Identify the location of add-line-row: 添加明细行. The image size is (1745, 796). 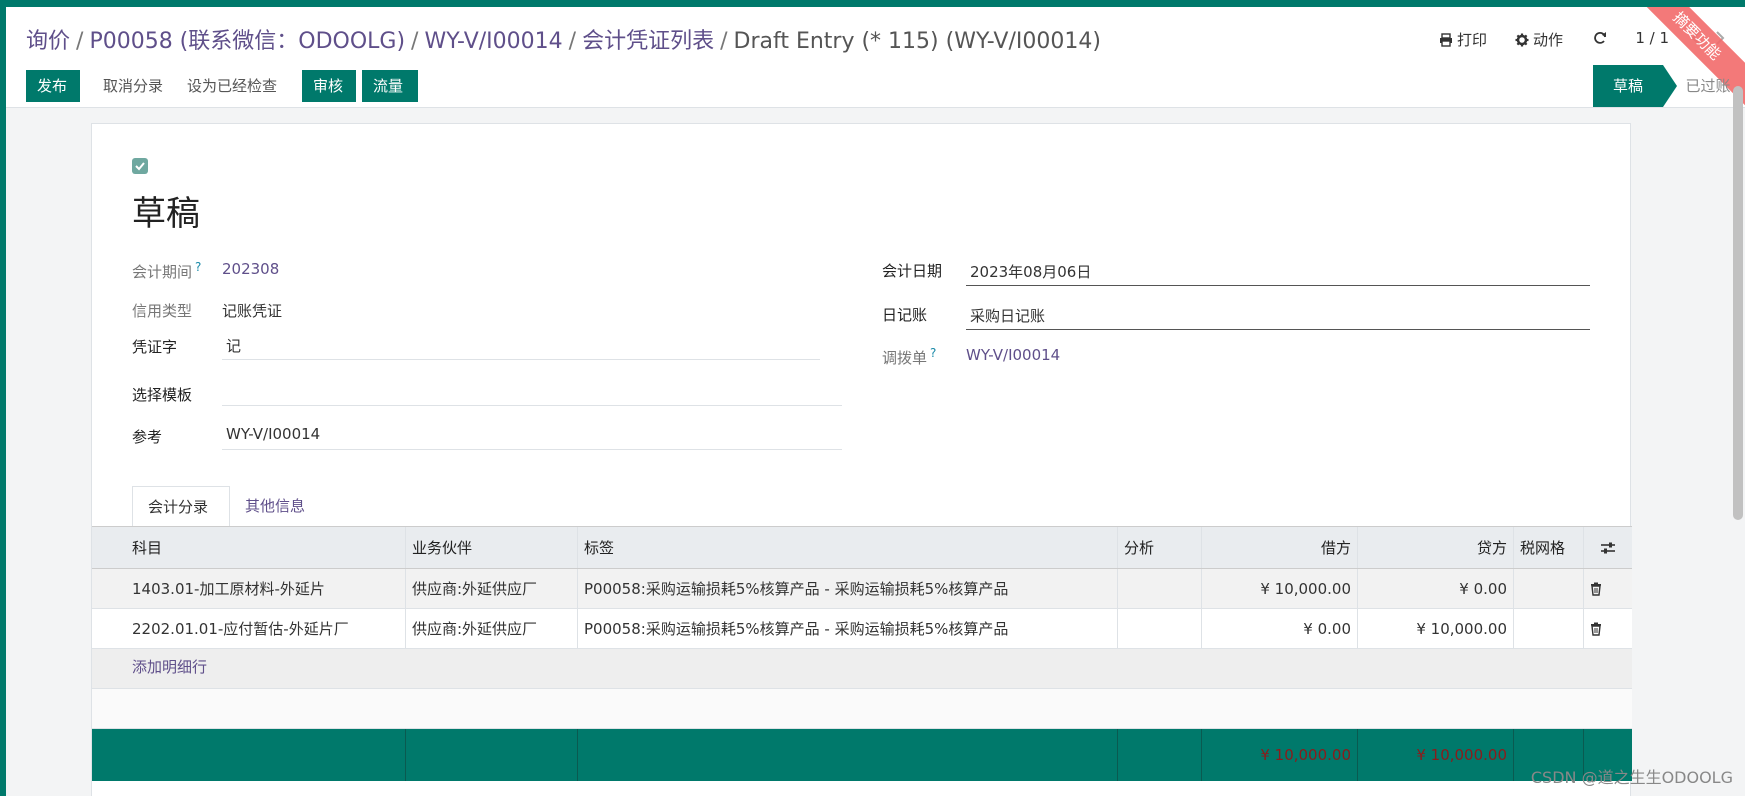
(862, 669).